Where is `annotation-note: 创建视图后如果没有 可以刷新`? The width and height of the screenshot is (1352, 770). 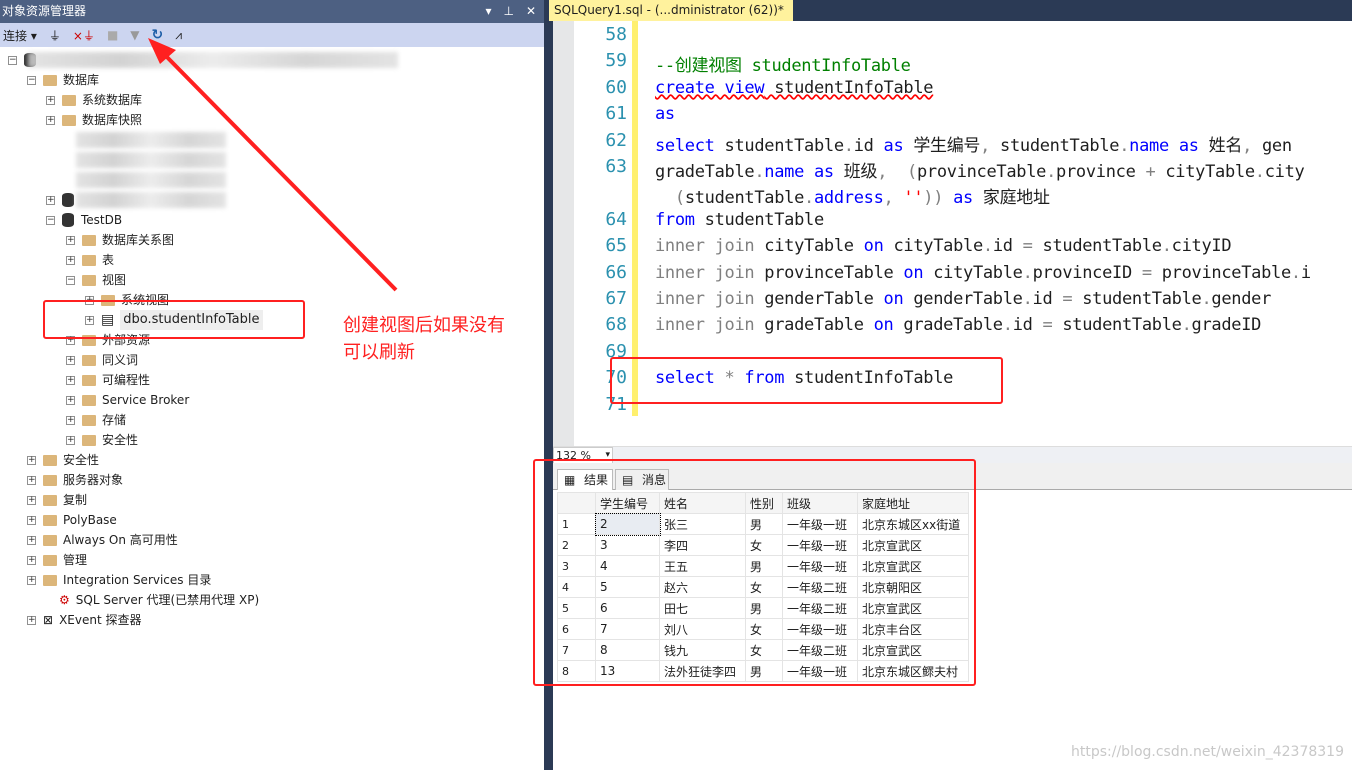 annotation-note: 创建视图后如果没有 可以刷新 is located at coordinates (424, 339).